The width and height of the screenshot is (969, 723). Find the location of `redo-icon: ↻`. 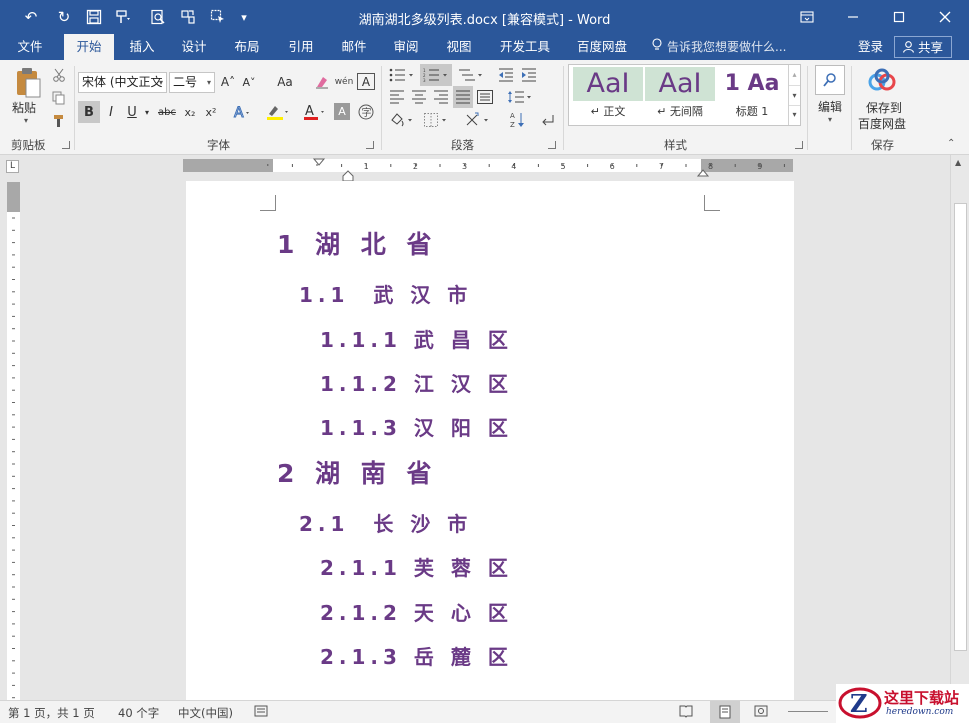

redo-icon: ↻ is located at coordinates (64, 17).